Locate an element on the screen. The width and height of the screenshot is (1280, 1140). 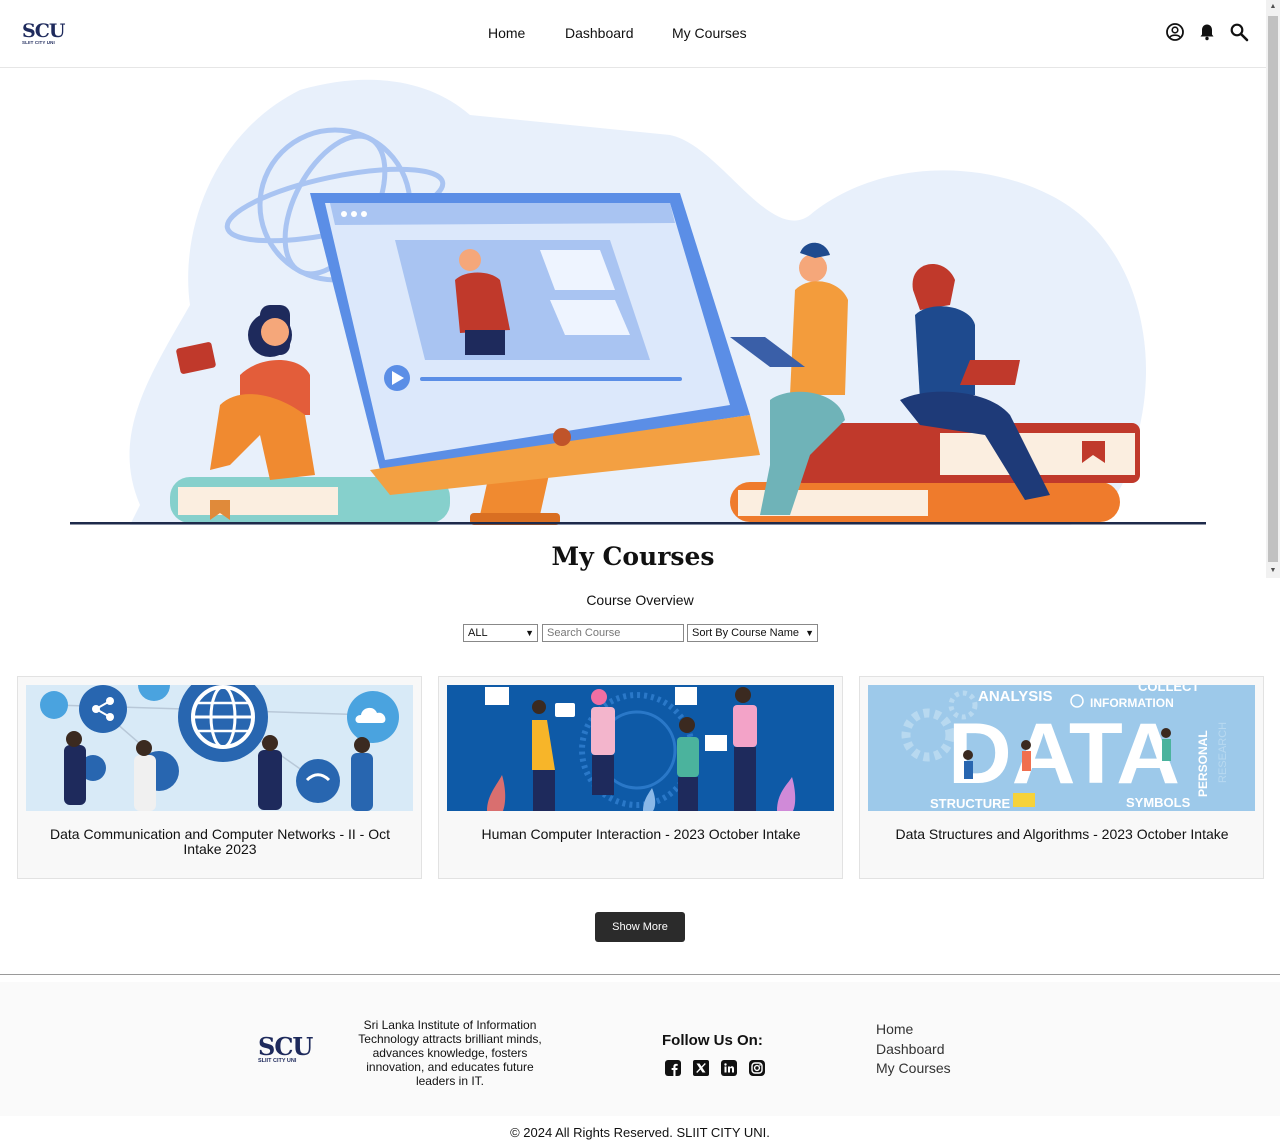
bell-icon is located at coordinates (1207, 32).